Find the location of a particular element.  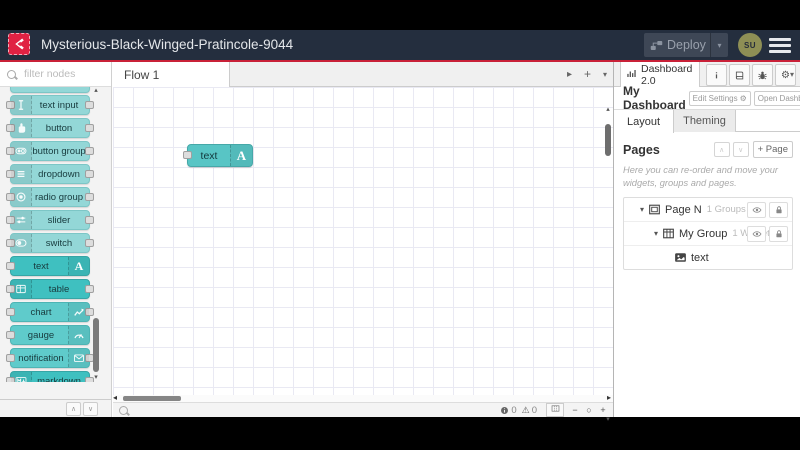

vertical-scroll-thumb is located at coordinates (608, 140).